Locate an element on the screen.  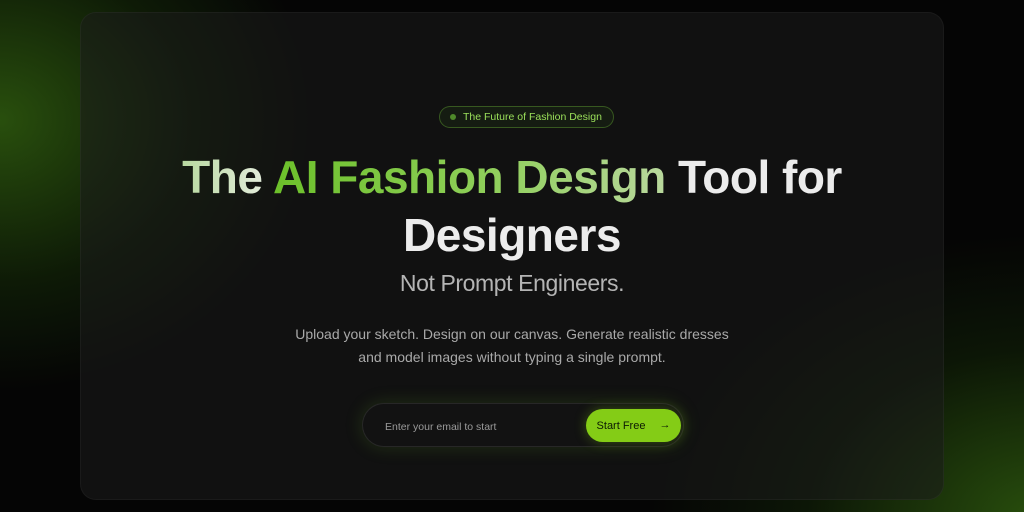
email-input is located at coordinates (485, 427).